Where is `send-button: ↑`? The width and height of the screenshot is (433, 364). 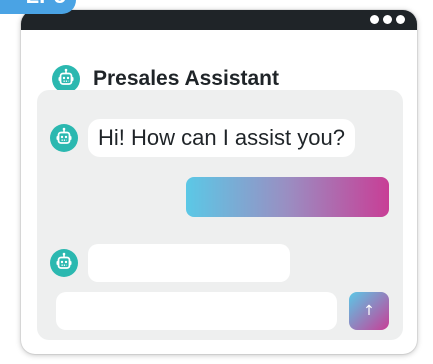
send-button: ↑ is located at coordinates (369, 311).